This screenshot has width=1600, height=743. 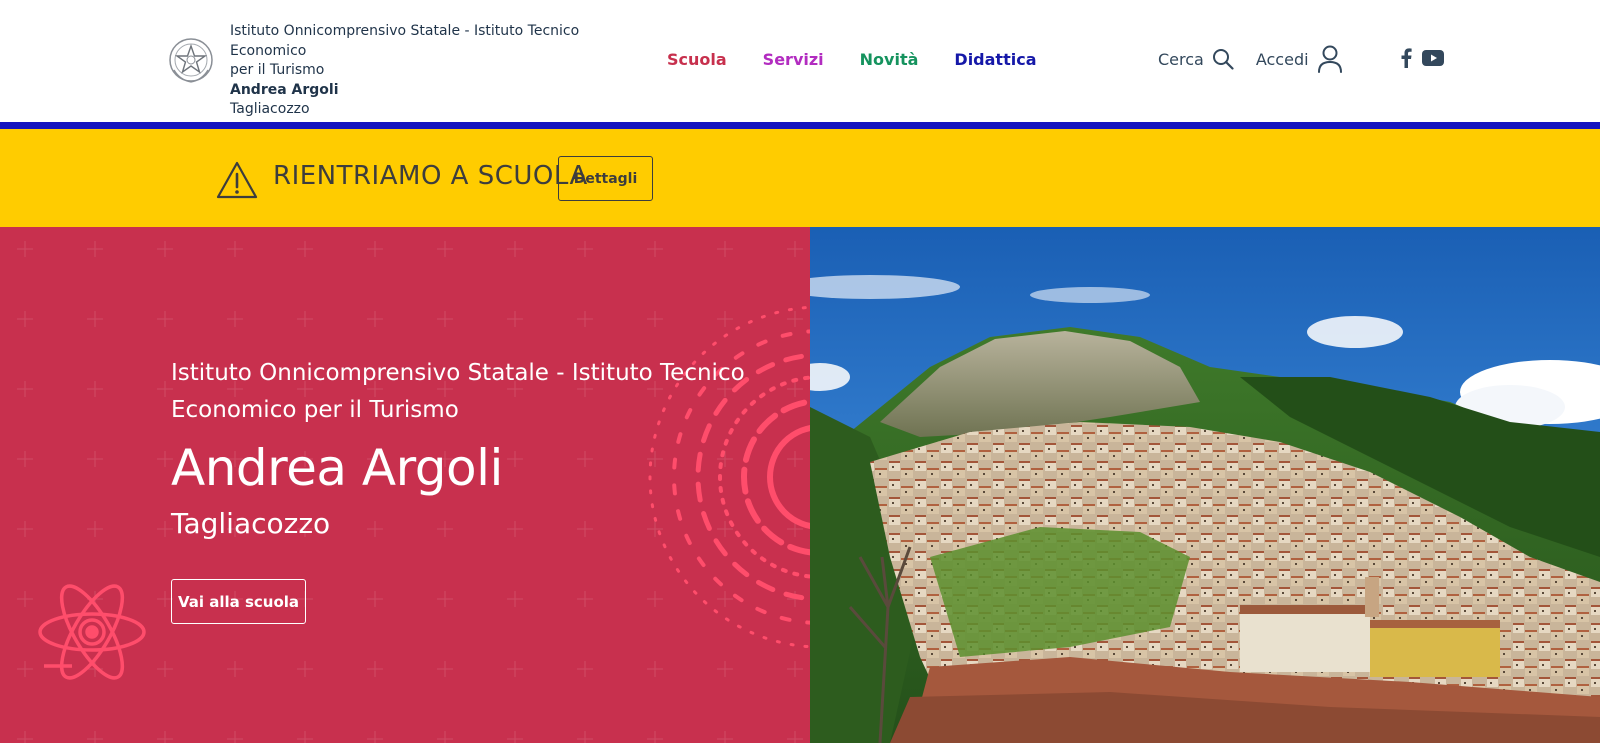 What do you see at coordinates (1250, 59) in the screenshot?
I see `header-tools: Cerca Accedi` at bounding box center [1250, 59].